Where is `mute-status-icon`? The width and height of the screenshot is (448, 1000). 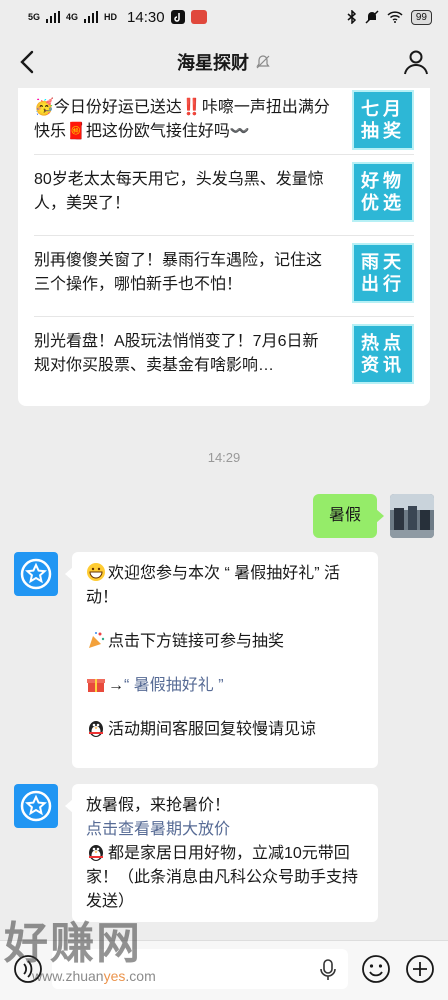 mute-status-icon is located at coordinates (372, 17).